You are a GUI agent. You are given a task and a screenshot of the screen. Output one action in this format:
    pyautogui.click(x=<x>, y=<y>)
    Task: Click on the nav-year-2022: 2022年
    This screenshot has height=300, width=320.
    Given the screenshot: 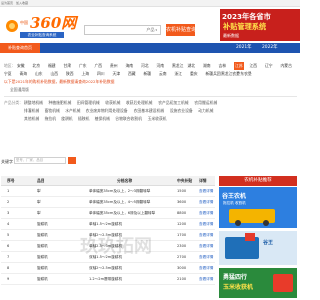 What is the action you would take?
    pyautogui.click(x=270, y=48)
    